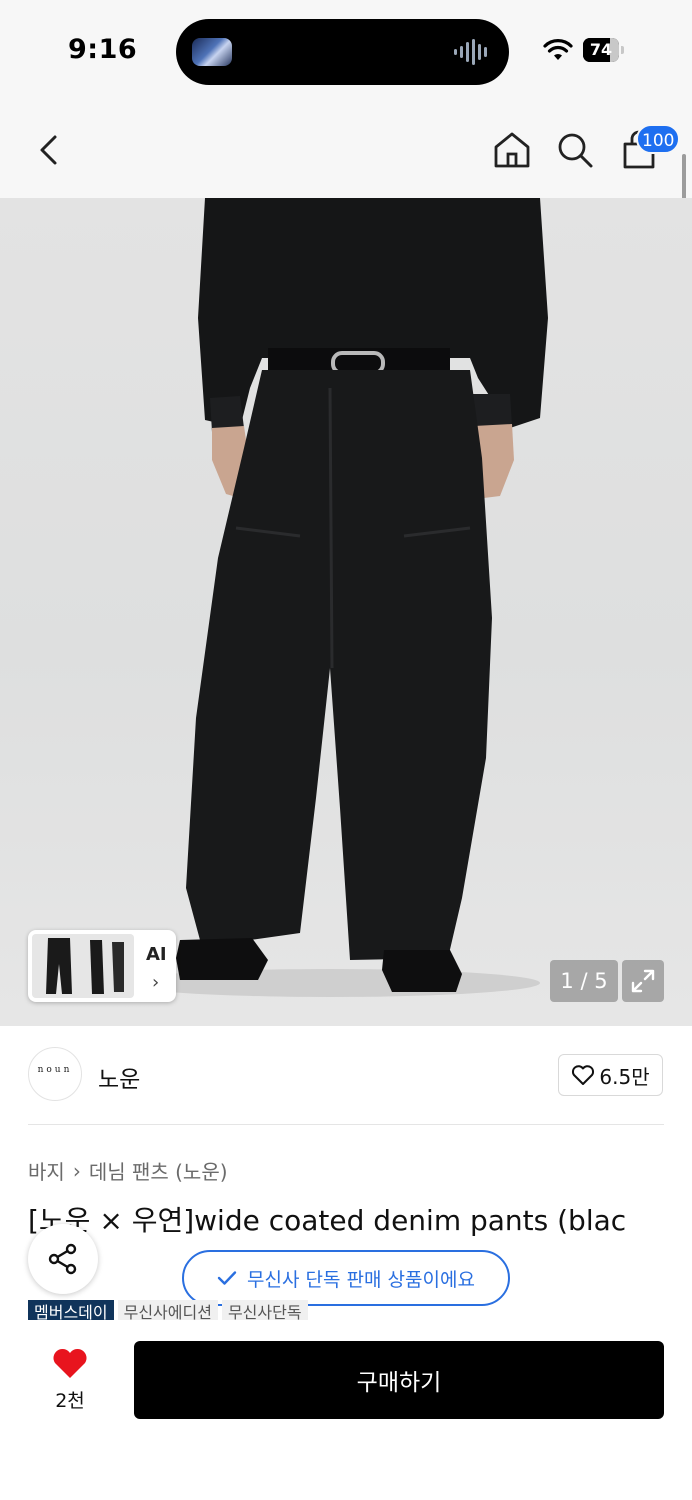  Describe the element at coordinates (103, 49) in the screenshot. I see `status-time: 9:16` at that location.